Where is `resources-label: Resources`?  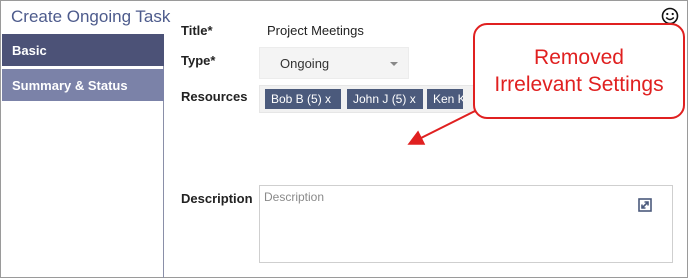 resources-label: Resources is located at coordinates (214, 96).